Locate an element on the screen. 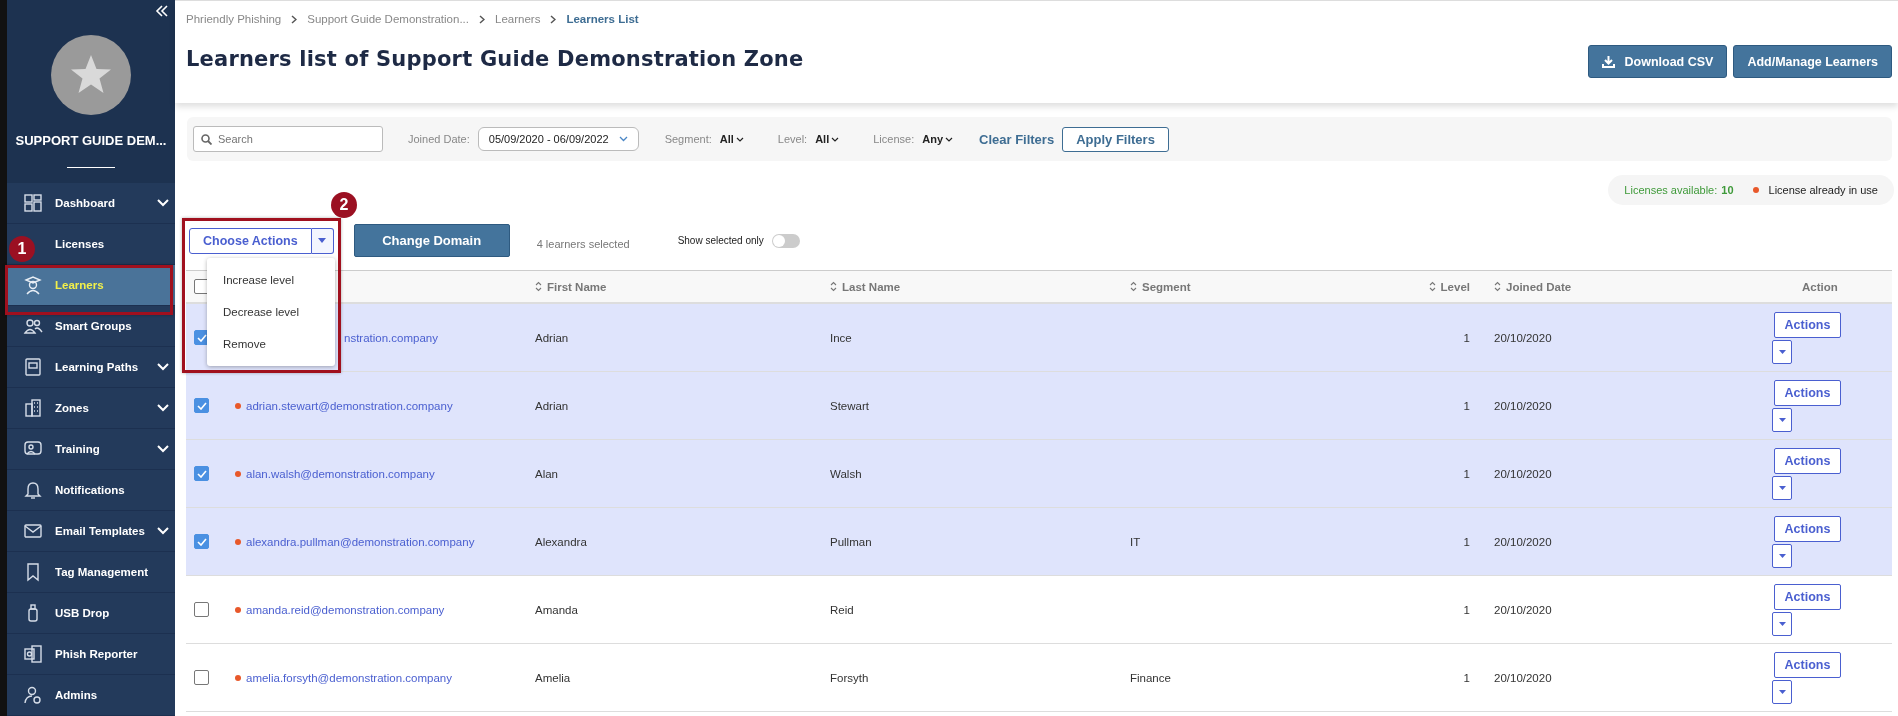 The width and height of the screenshot is (1898, 716). email-link: nstration.company is located at coordinates (391, 337).